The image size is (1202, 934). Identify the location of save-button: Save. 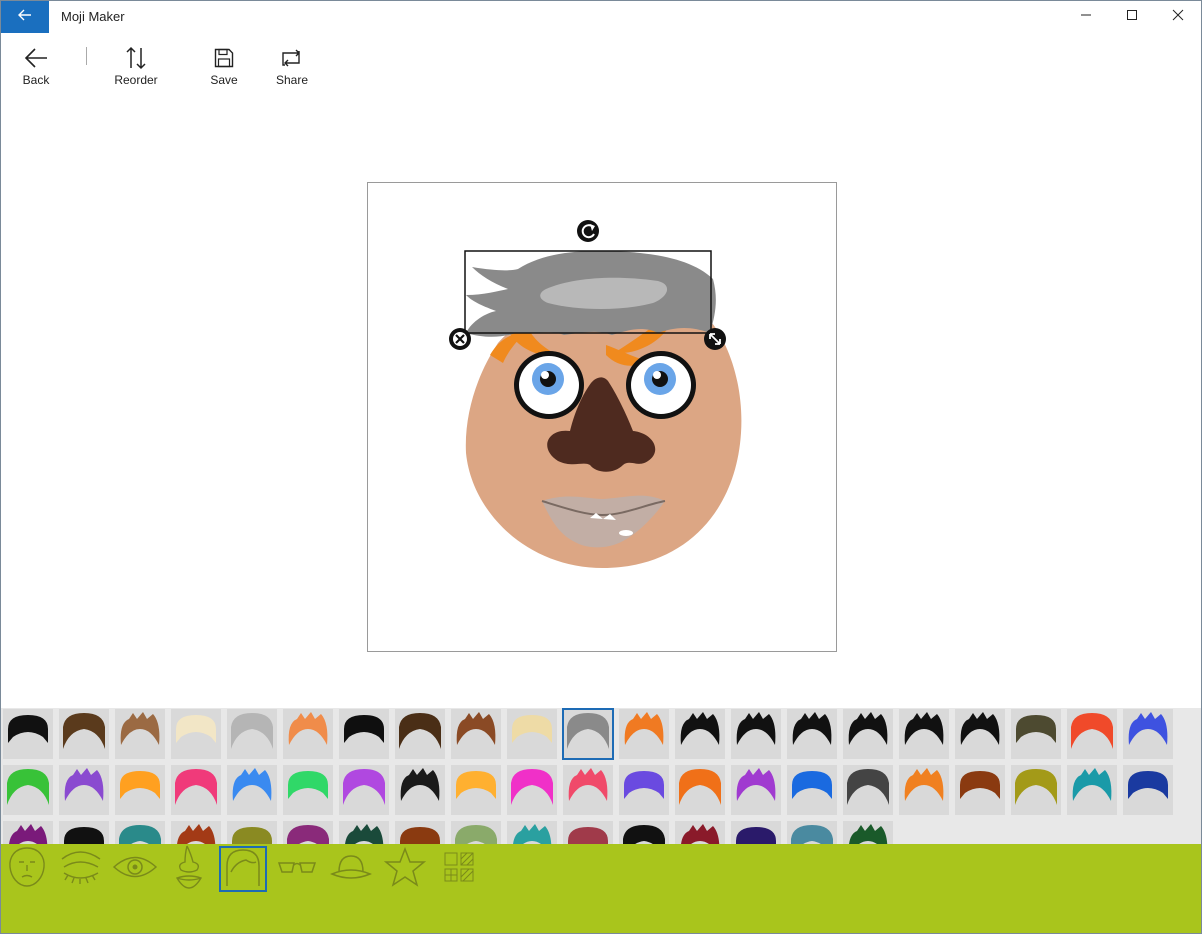
(224, 69).